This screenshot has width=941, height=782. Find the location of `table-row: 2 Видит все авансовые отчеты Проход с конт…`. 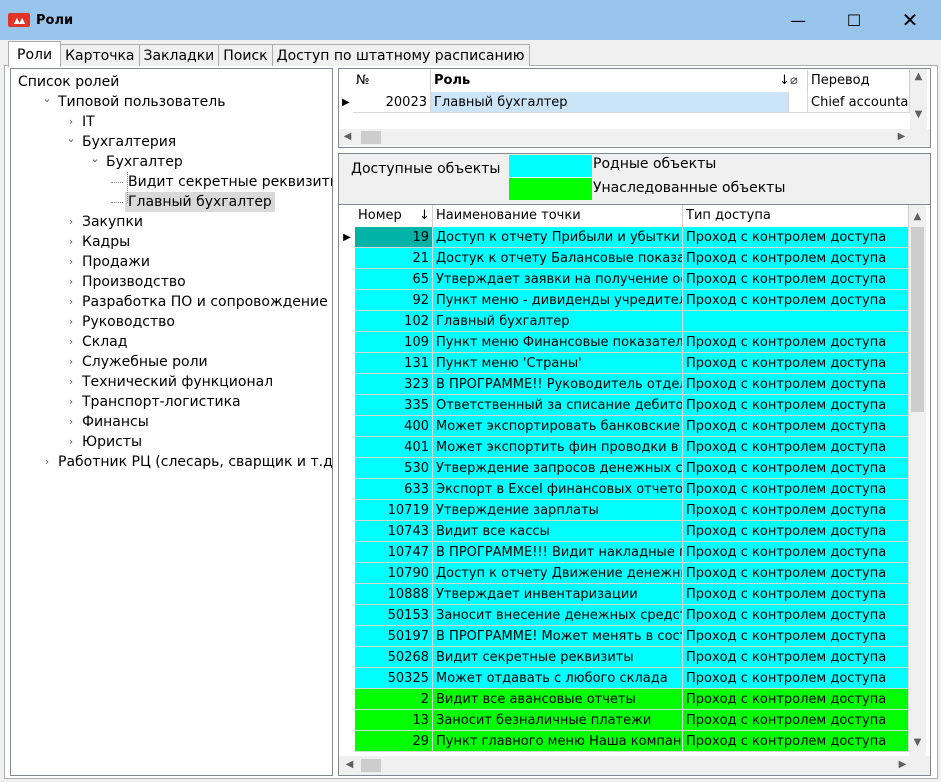

table-row: 2 Видит все авансовые отчеты Проход с конт… is located at coordinates (624, 699).